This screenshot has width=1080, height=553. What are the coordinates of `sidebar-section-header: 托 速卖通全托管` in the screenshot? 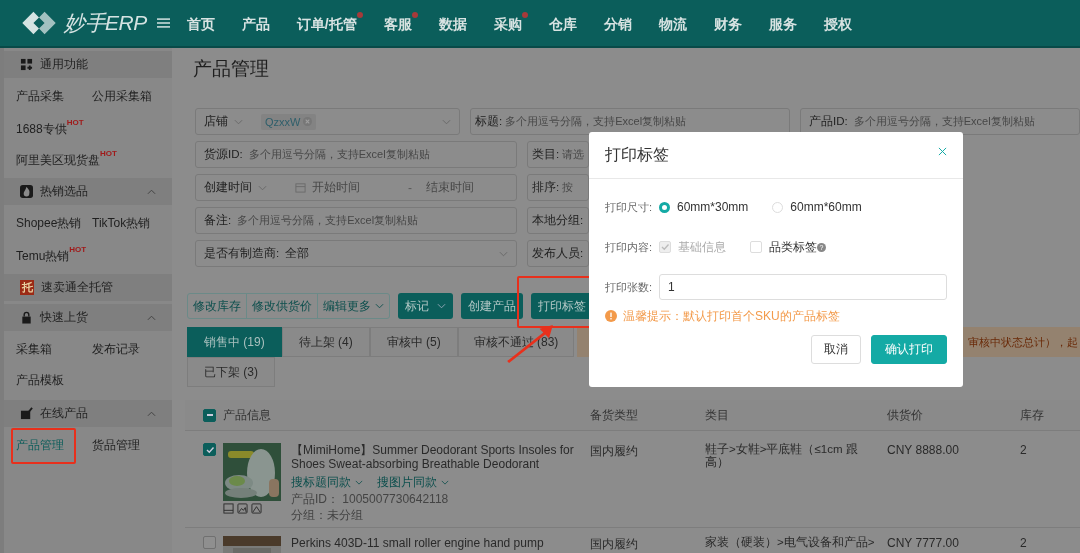 It's located at (88, 287).